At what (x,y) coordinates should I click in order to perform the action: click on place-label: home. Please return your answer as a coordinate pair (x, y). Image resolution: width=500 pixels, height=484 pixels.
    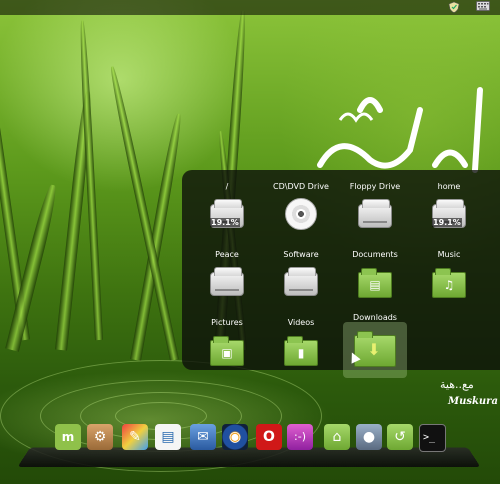
    Looking at the image, I should click on (449, 187).